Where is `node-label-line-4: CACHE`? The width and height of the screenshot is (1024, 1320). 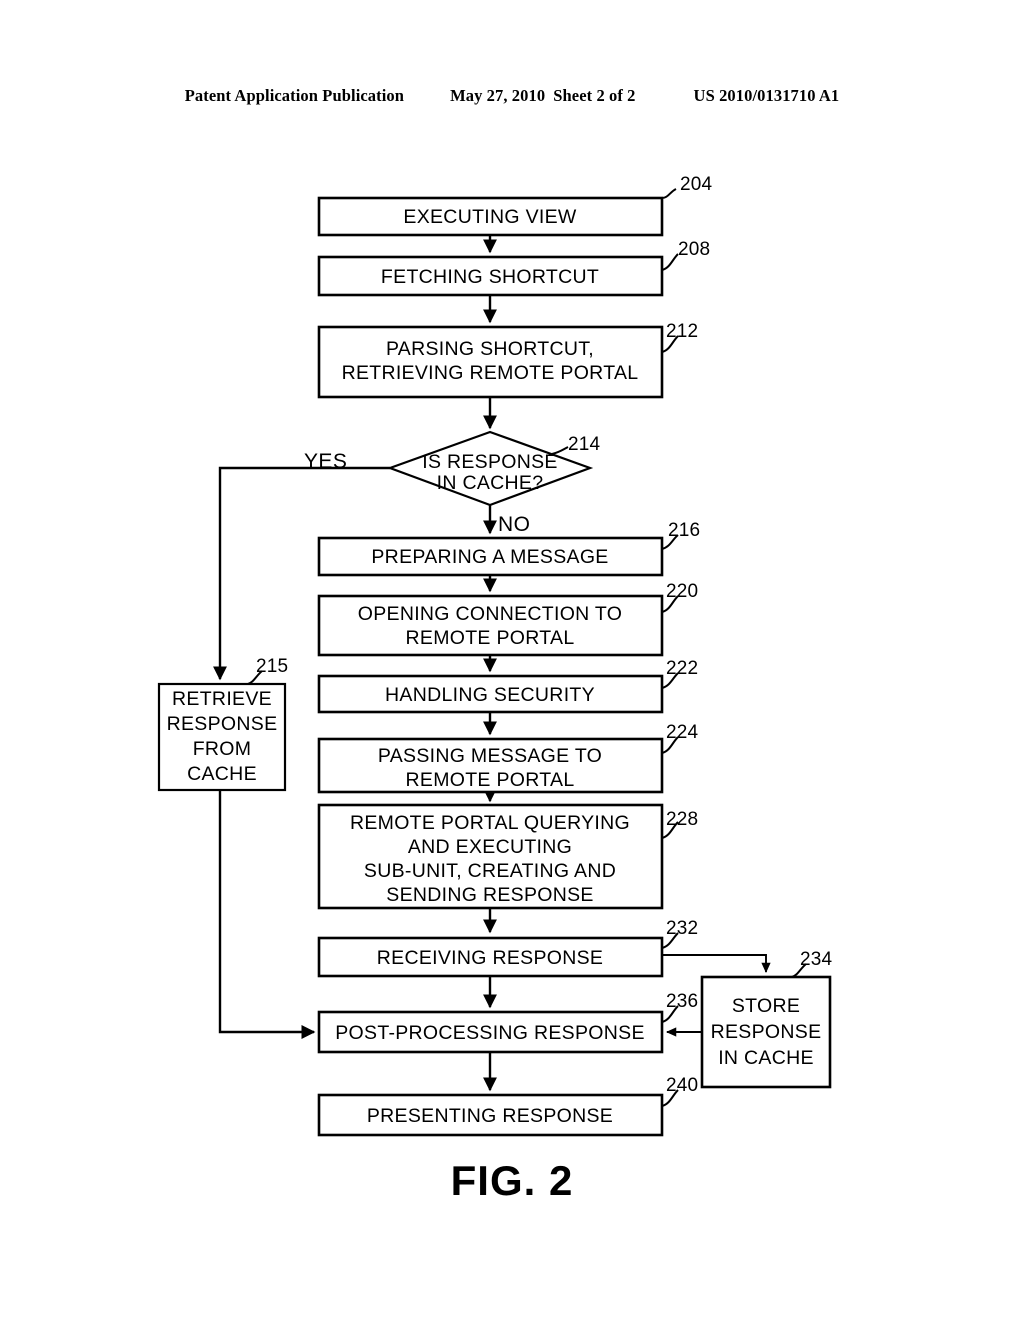 node-label-line-4: CACHE is located at coordinates (222, 774).